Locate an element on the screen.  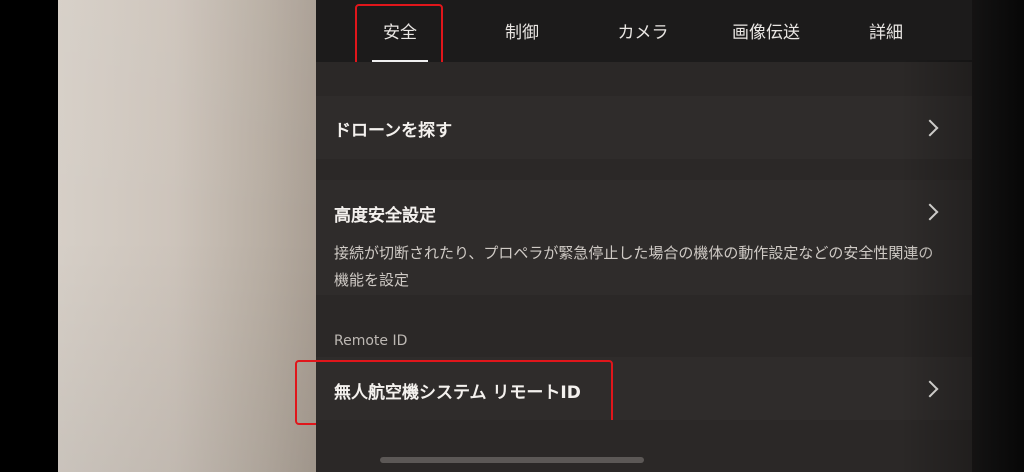
tab-transmission: 画像伝送 is located at coordinates (766, 31).